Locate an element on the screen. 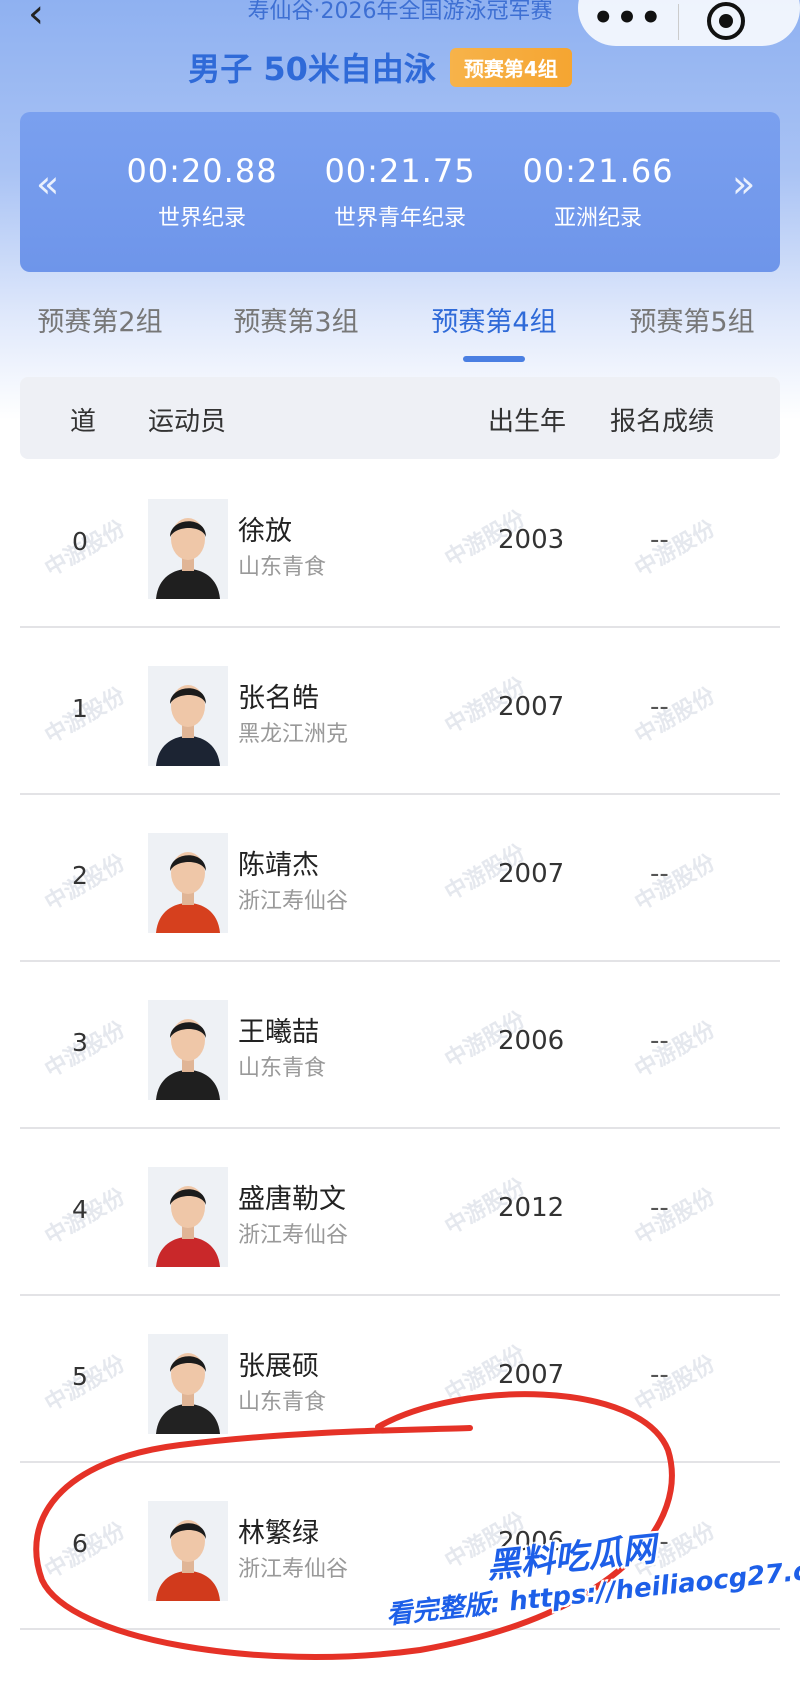 This screenshot has width=800, height=1687. athlete-birth-year: 2006 is located at coordinates (531, 1041).